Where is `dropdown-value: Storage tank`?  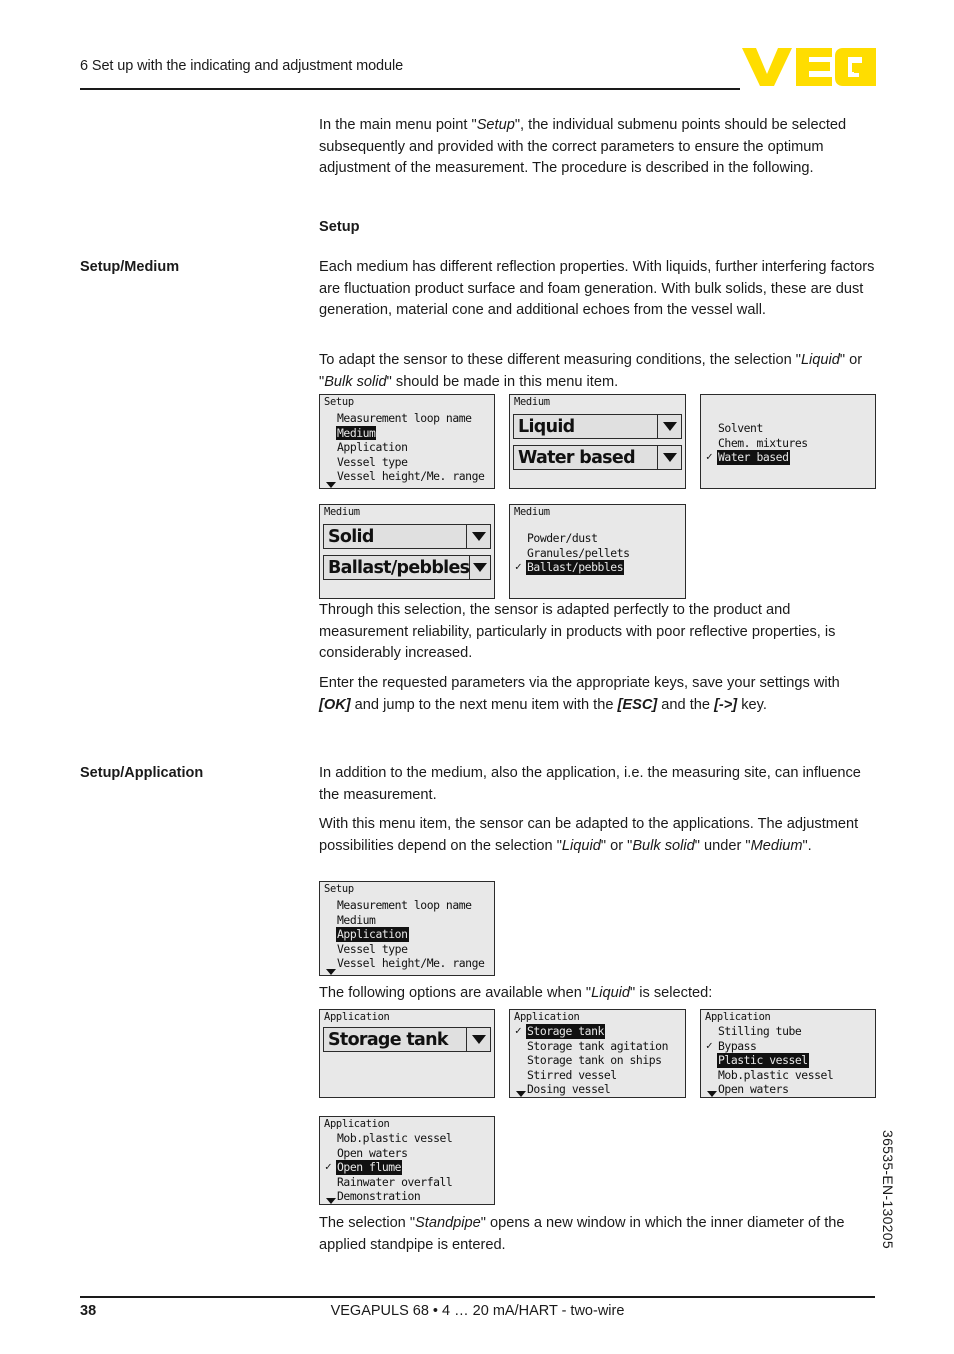
dropdown-value: Storage tank is located at coordinates (388, 1039).